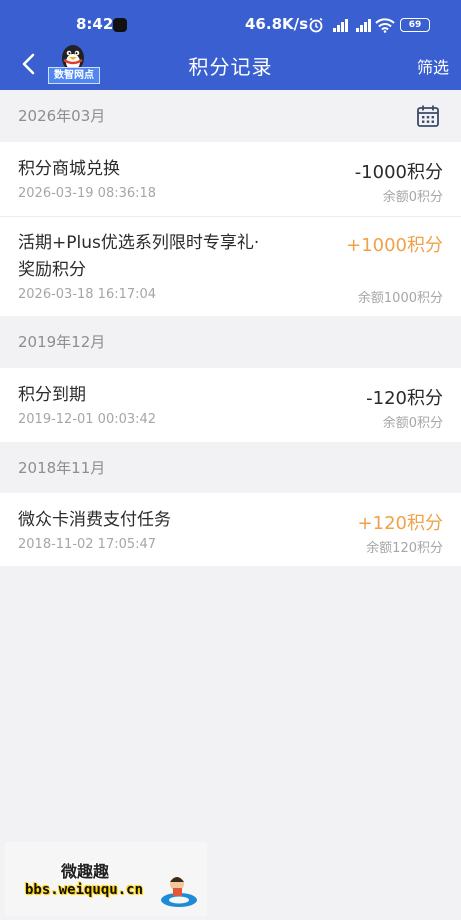 This screenshot has height=920, width=461. Describe the element at coordinates (52, 395) in the screenshot. I see `record-title: 积分到期` at that location.